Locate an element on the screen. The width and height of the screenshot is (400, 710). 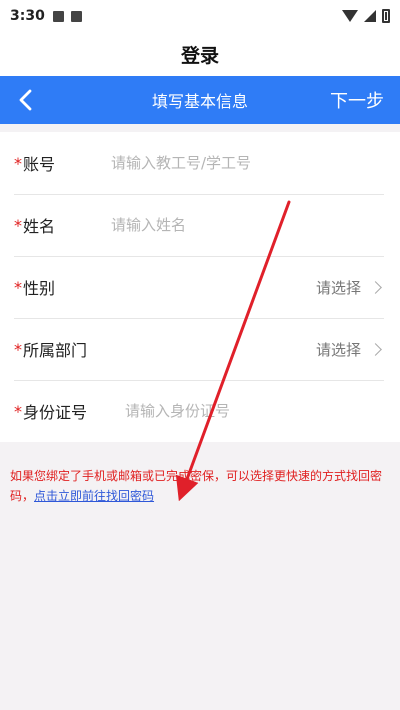
name-row: * 姓名 is located at coordinates (200, 225).